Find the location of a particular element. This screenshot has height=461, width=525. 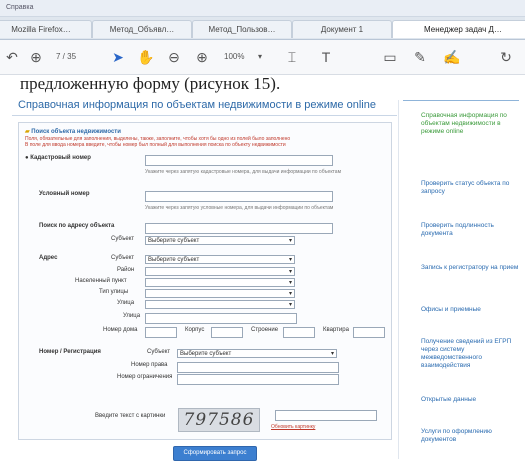

address-block-label: Поиск по адресу объекта is located at coordinates (77, 226).